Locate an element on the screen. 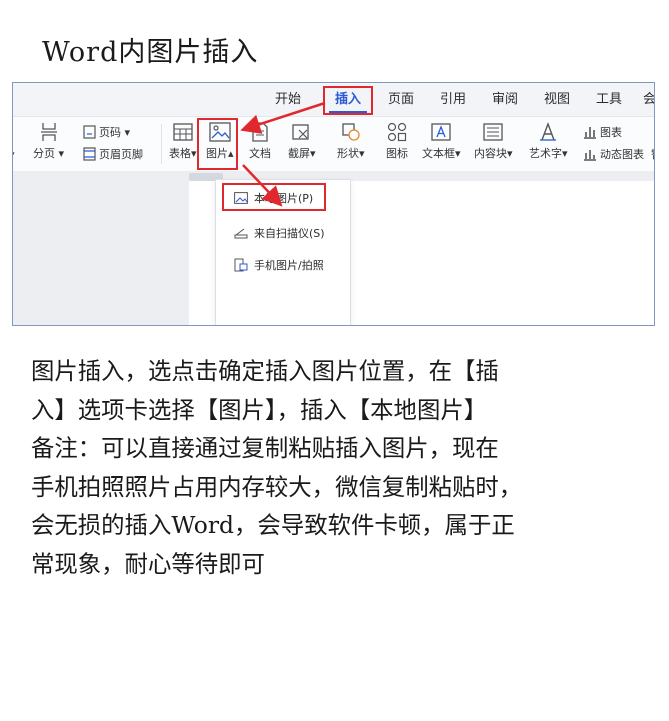 This screenshot has width=669, height=721. content-block-icon is located at coordinates (493, 132).